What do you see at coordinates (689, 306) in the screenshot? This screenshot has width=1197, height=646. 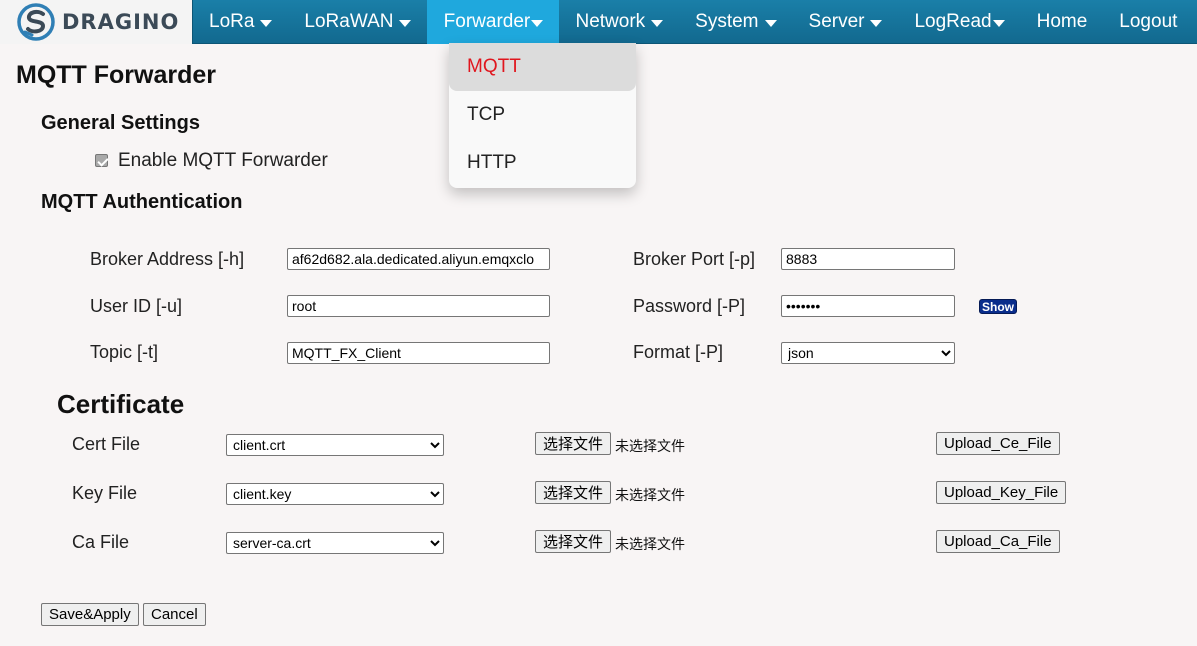 I see `password-label: Password [-P]` at bounding box center [689, 306].